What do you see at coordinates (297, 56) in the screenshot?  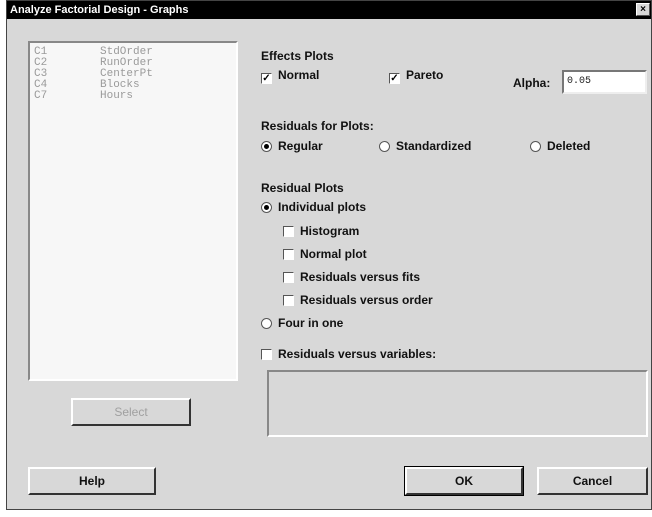 I see `effects-plots-heading: Effects Plots` at bounding box center [297, 56].